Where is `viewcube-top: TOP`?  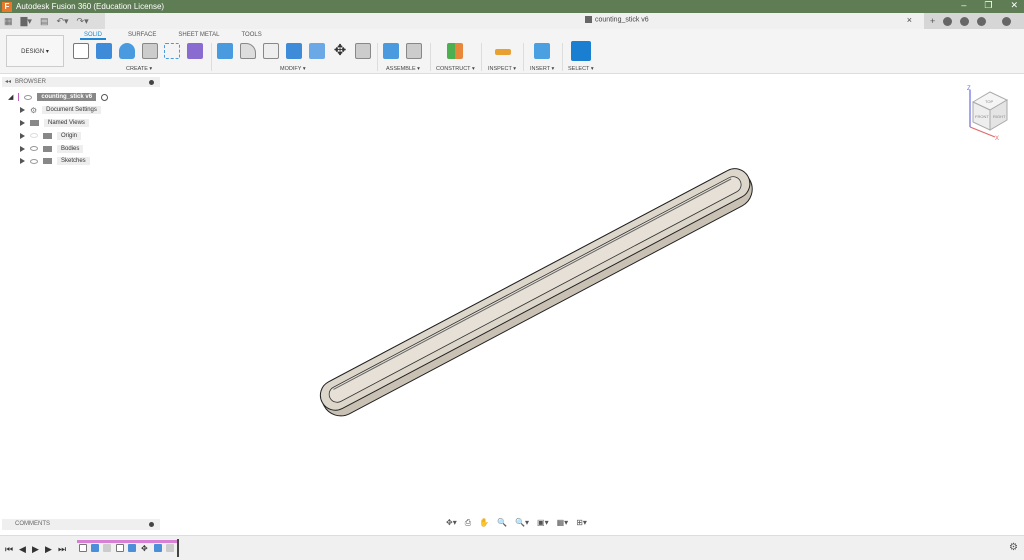
viewcube-top: TOP is located at coordinates (989, 101).